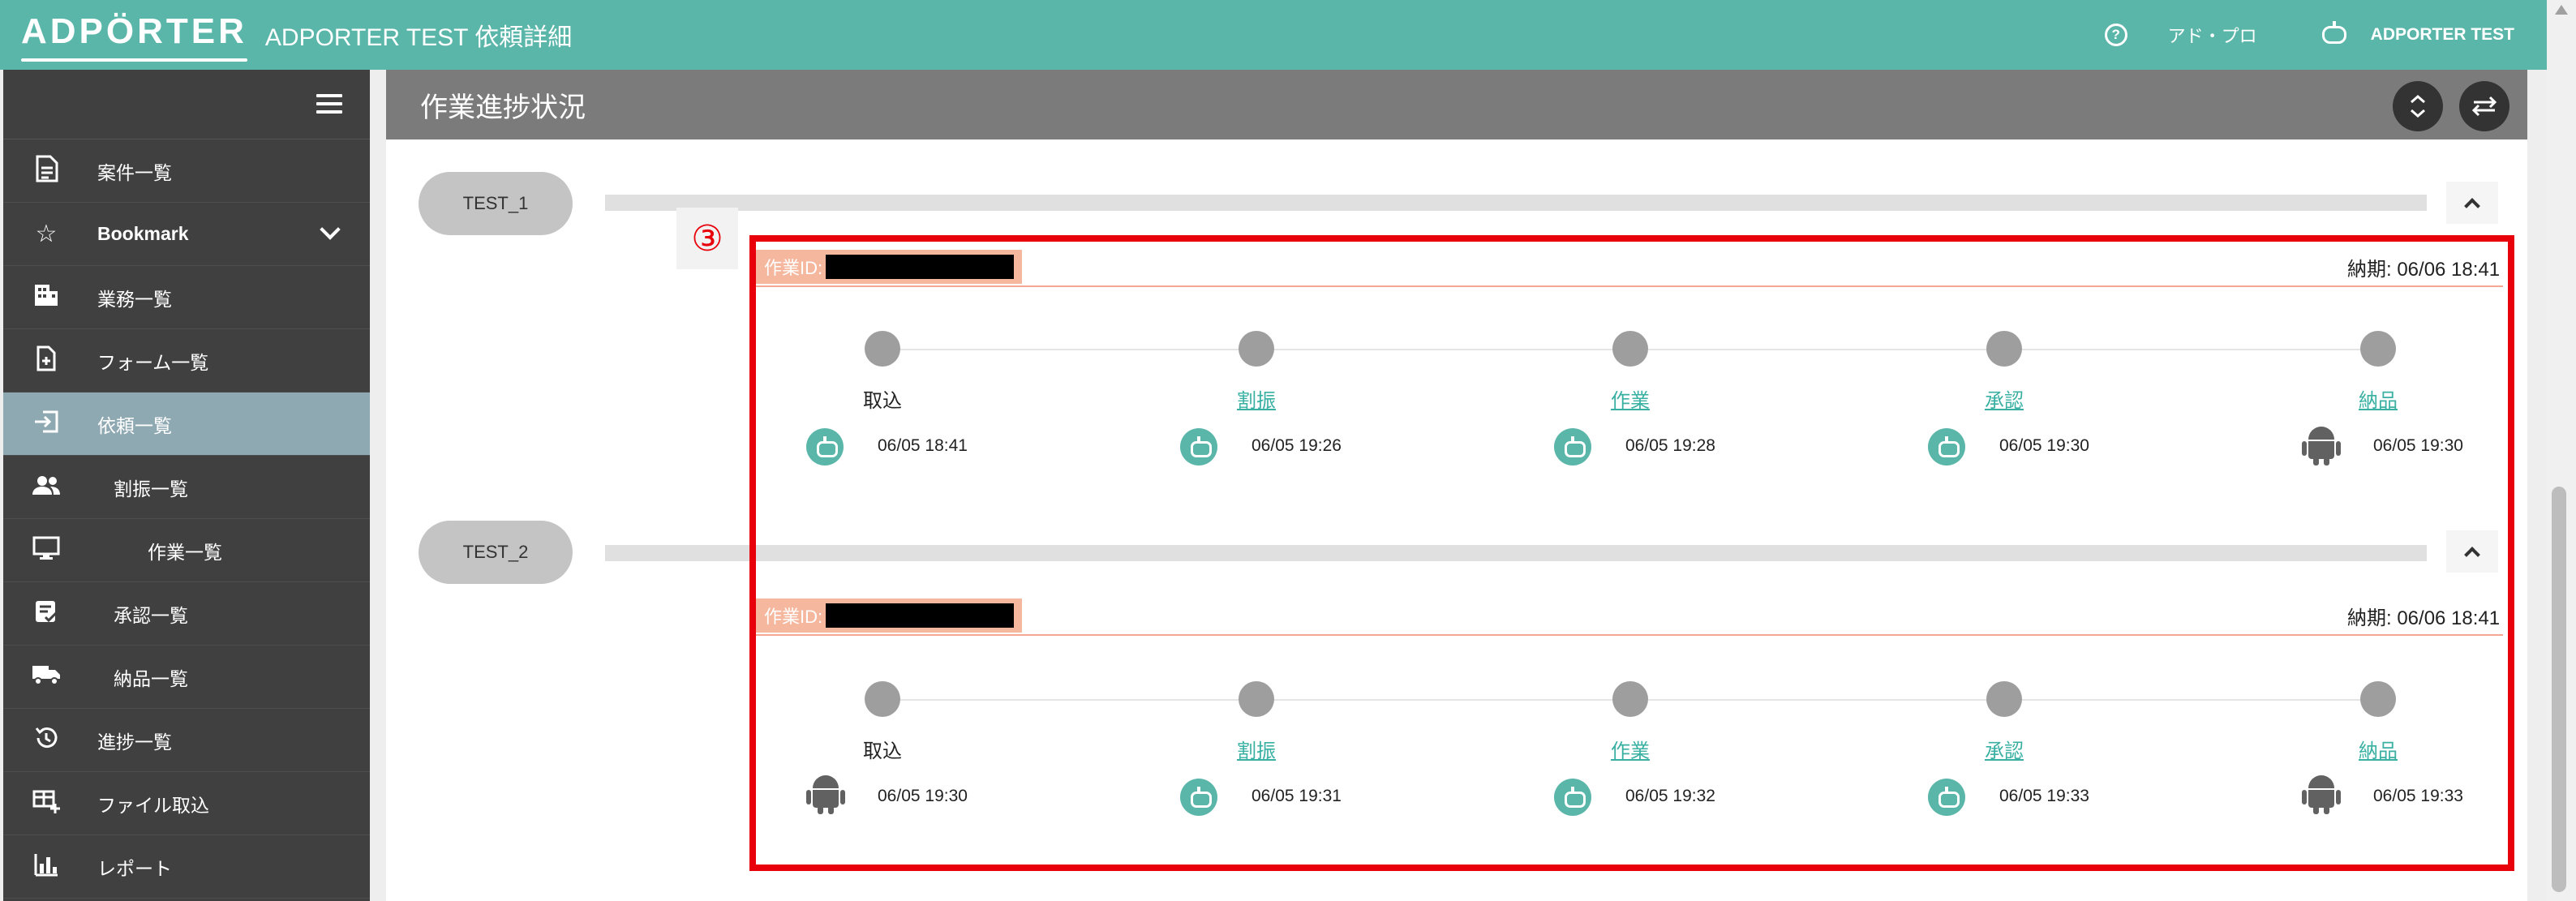 This screenshot has width=2576, height=901. I want to click on monitor-icon, so click(46, 550).